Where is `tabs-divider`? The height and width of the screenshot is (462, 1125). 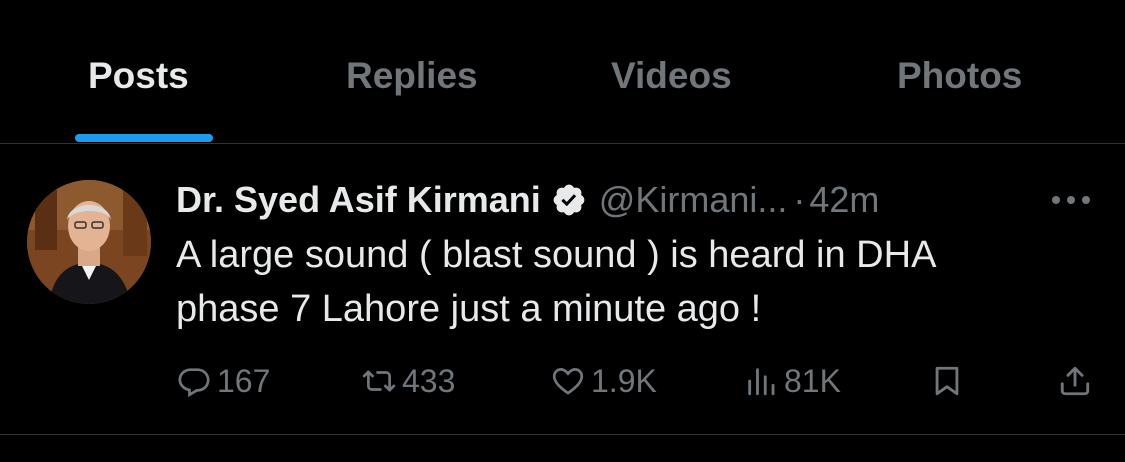
tabs-divider is located at coordinates (562, 143).